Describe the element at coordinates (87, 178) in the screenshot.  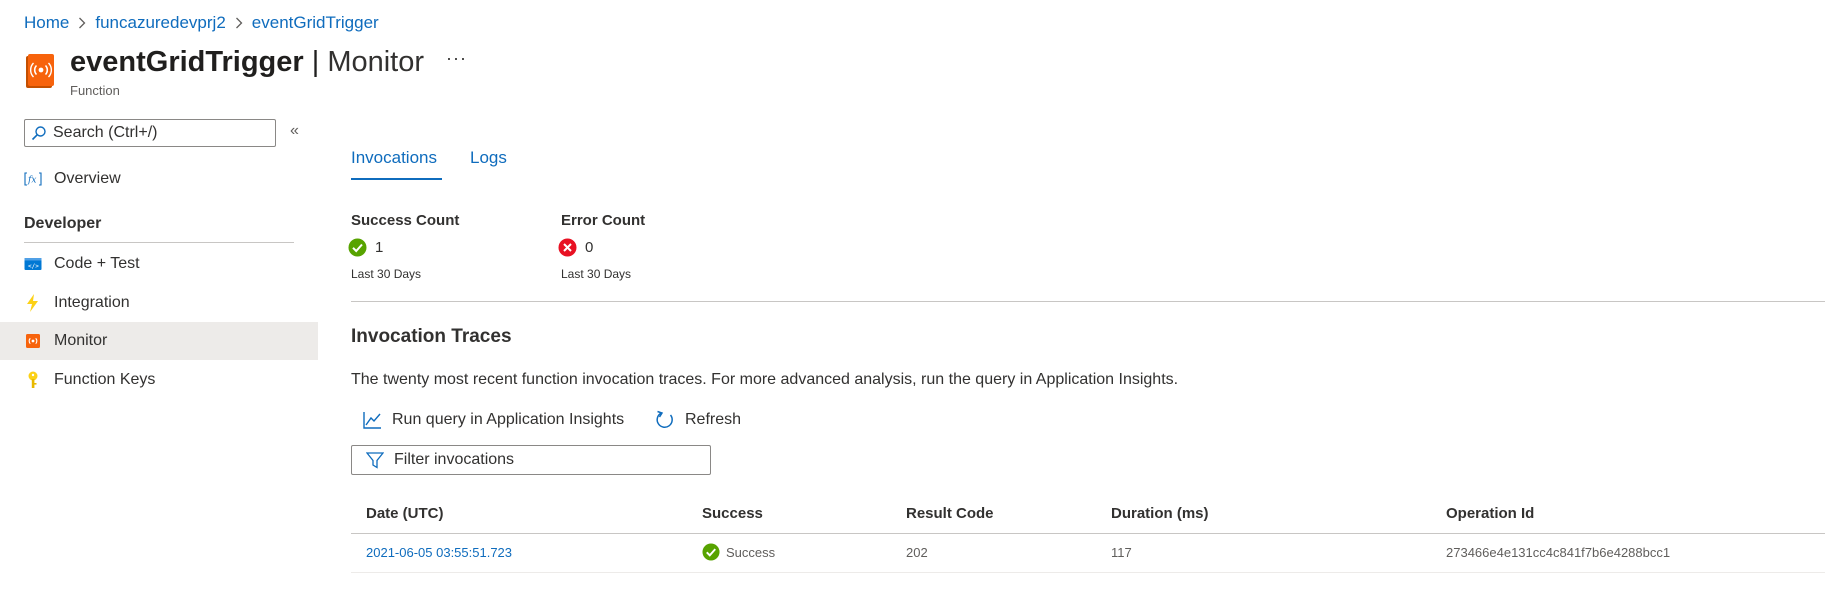
I see `sidebar-item-label: Overview` at that location.